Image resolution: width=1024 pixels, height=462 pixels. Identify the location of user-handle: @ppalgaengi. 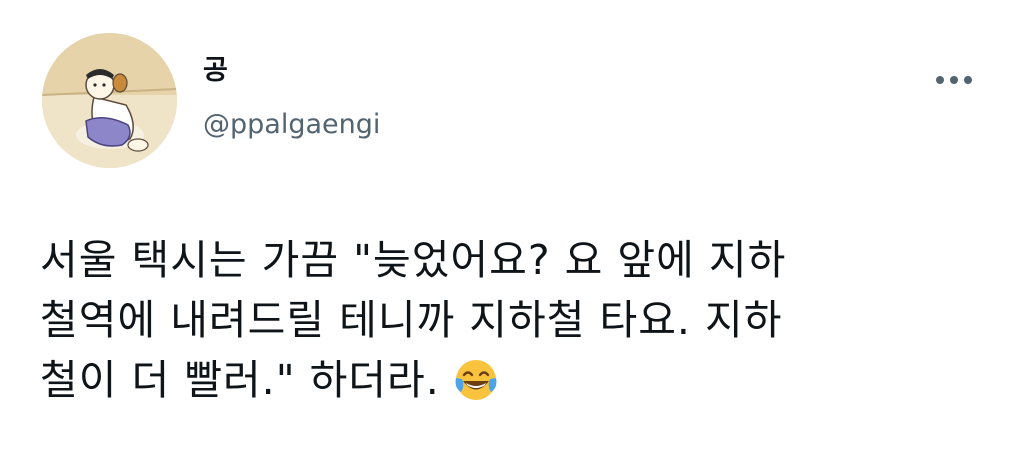
(291, 125).